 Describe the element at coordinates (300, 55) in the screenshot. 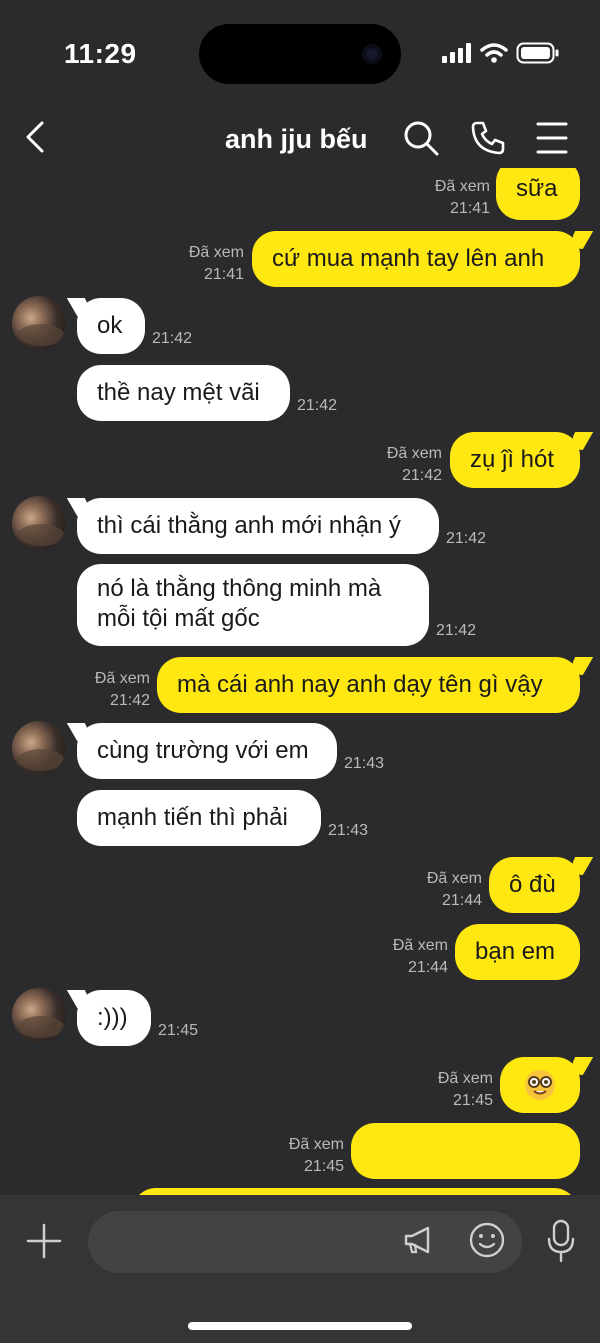

I see `status-bar: 11:29` at that location.